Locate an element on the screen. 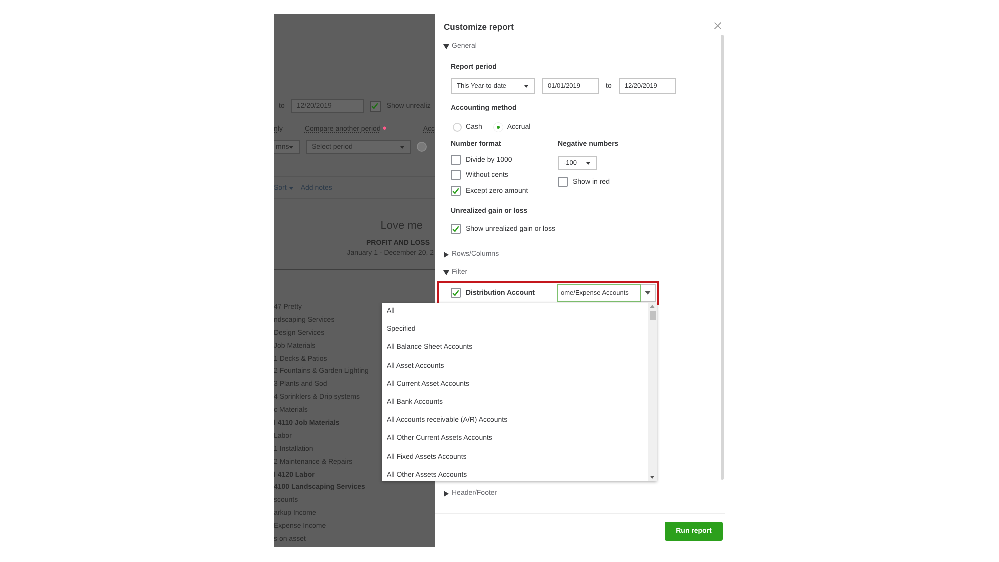 The height and width of the screenshot is (562, 999). panel-title: Customize report is located at coordinates (479, 27).